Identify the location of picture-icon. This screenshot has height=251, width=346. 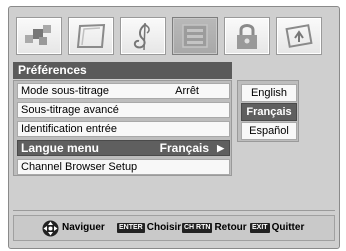
(38, 35).